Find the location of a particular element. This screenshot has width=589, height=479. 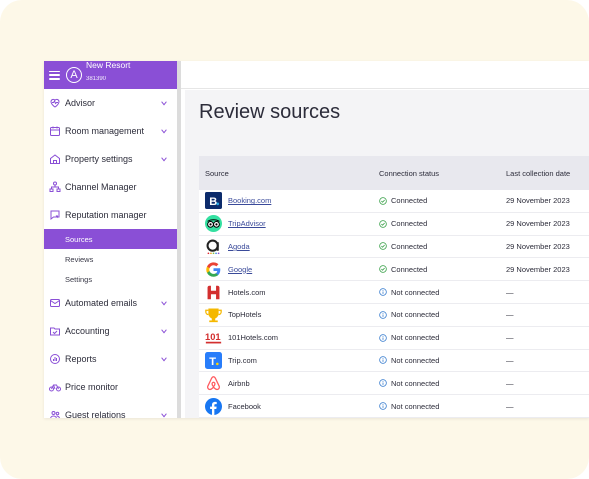

svg-text: 101 is located at coordinates (213, 337).